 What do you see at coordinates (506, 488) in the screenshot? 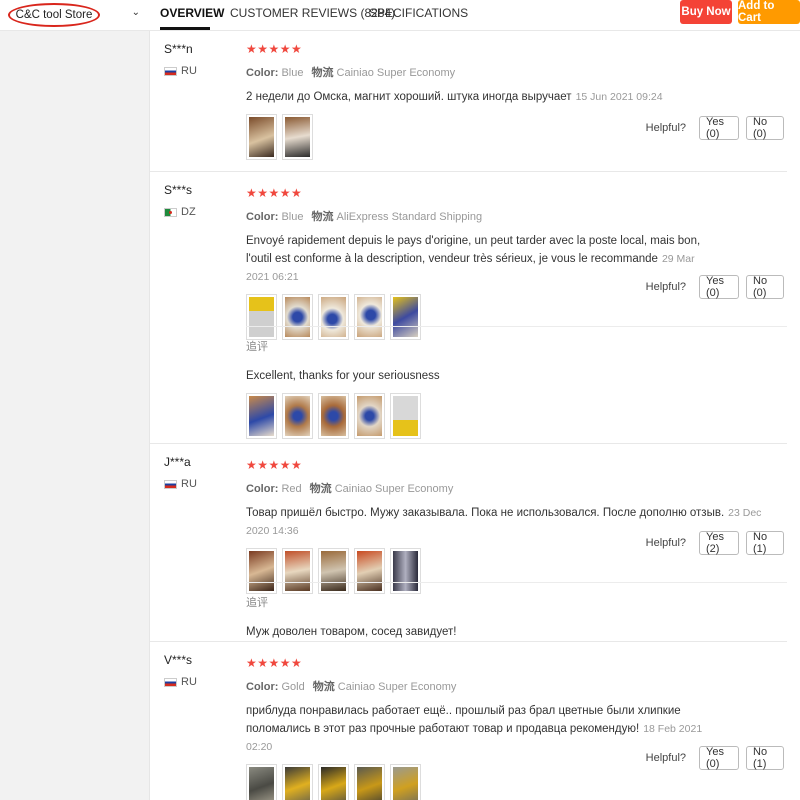
I see `review-meta: Color: Red 物流 Cainiao Super Economy` at bounding box center [506, 488].